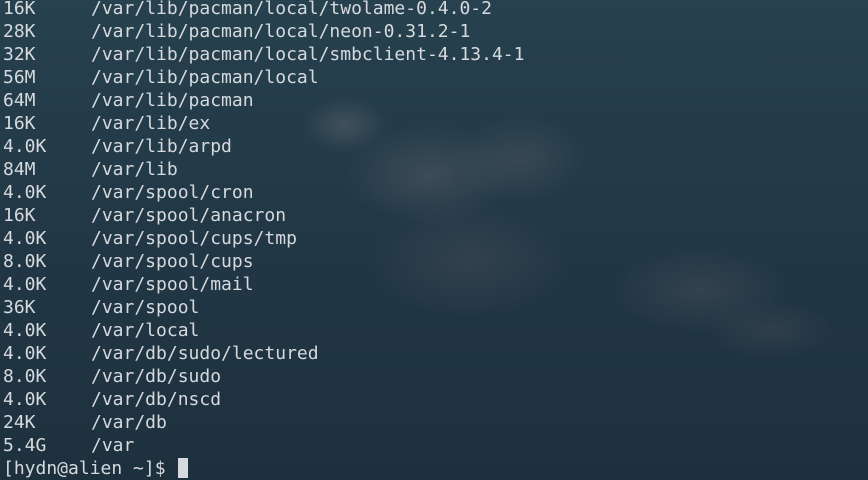  I want to click on du-path: /var/lib, so click(134, 169).